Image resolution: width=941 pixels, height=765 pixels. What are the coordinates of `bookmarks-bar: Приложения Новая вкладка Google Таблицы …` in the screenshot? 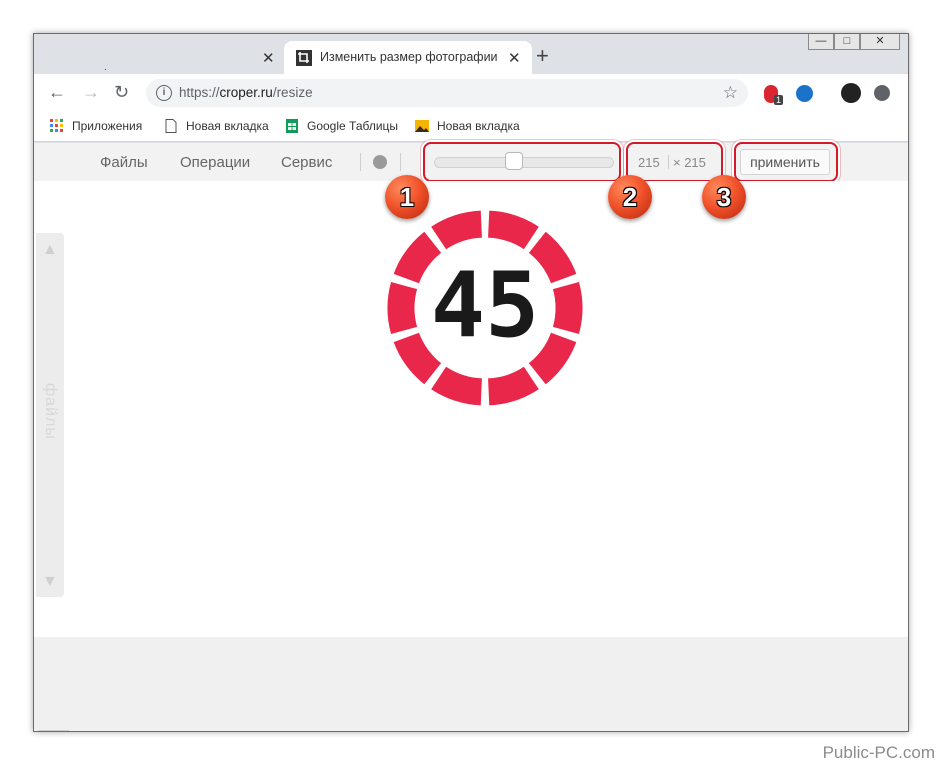 It's located at (471, 127).